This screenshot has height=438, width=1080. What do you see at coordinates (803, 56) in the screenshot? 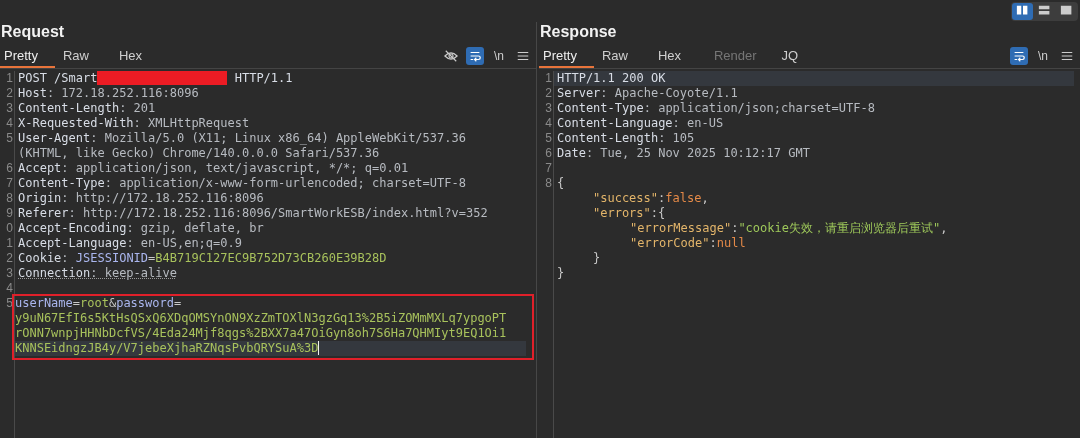
I see `tab: JQ` at bounding box center [803, 56].